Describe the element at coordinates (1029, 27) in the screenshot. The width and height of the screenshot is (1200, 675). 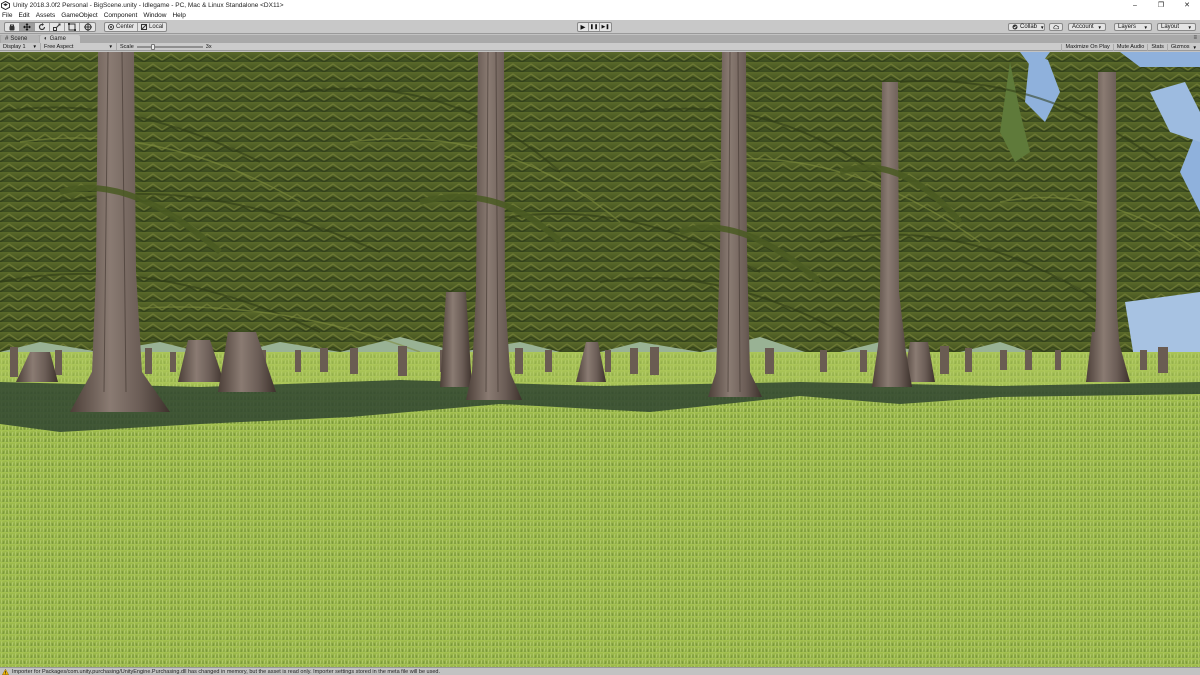
I see `collab-label: Collab` at that location.